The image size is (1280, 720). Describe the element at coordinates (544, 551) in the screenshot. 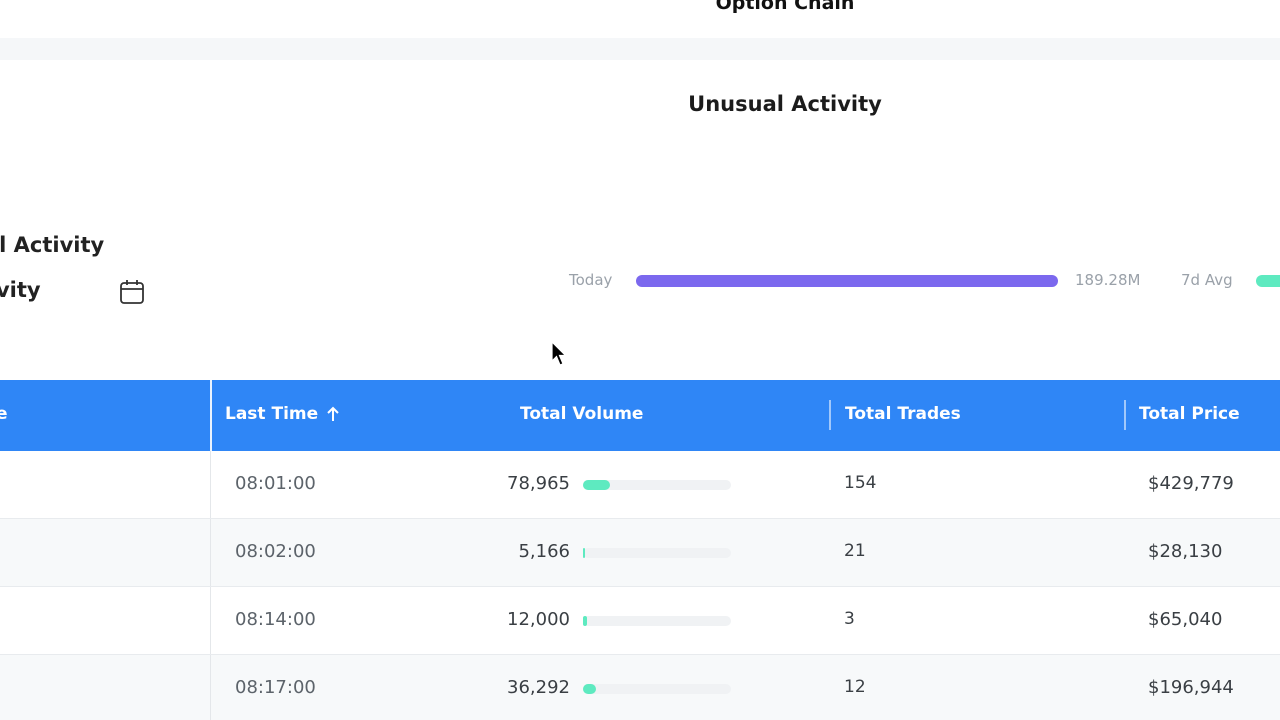

I see `cell-total-volume: 5,166` at that location.